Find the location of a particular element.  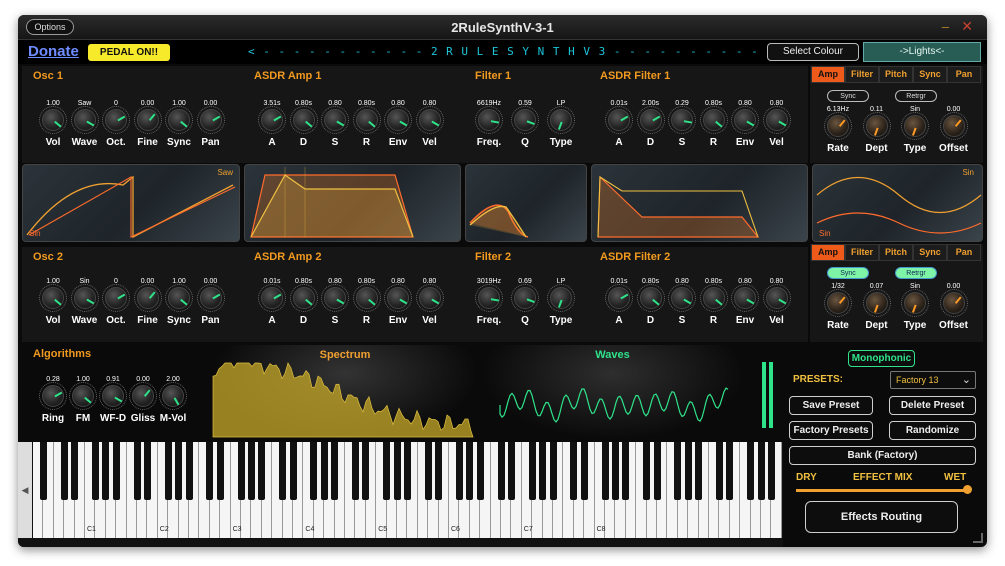

donate-link: Donate is located at coordinates (53, 51).